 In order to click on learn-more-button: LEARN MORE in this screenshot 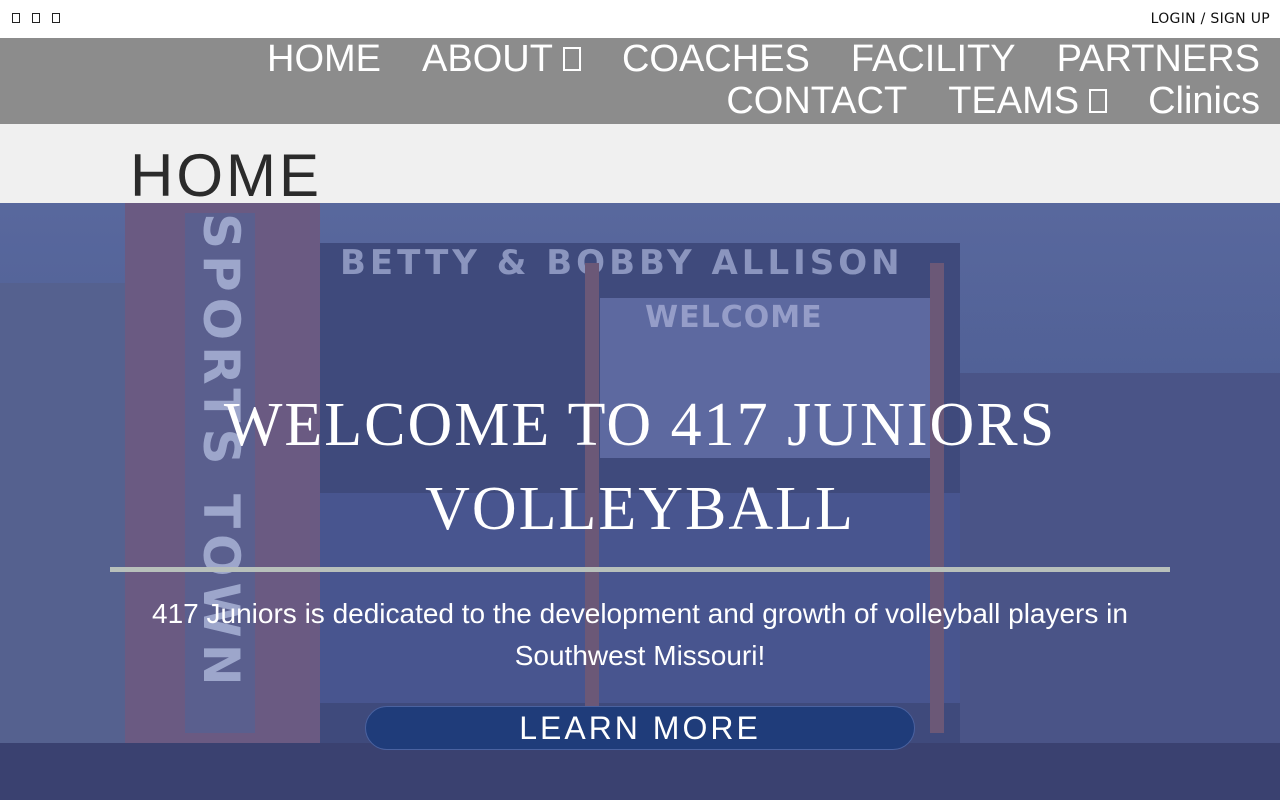, I will do `click(640, 728)`.